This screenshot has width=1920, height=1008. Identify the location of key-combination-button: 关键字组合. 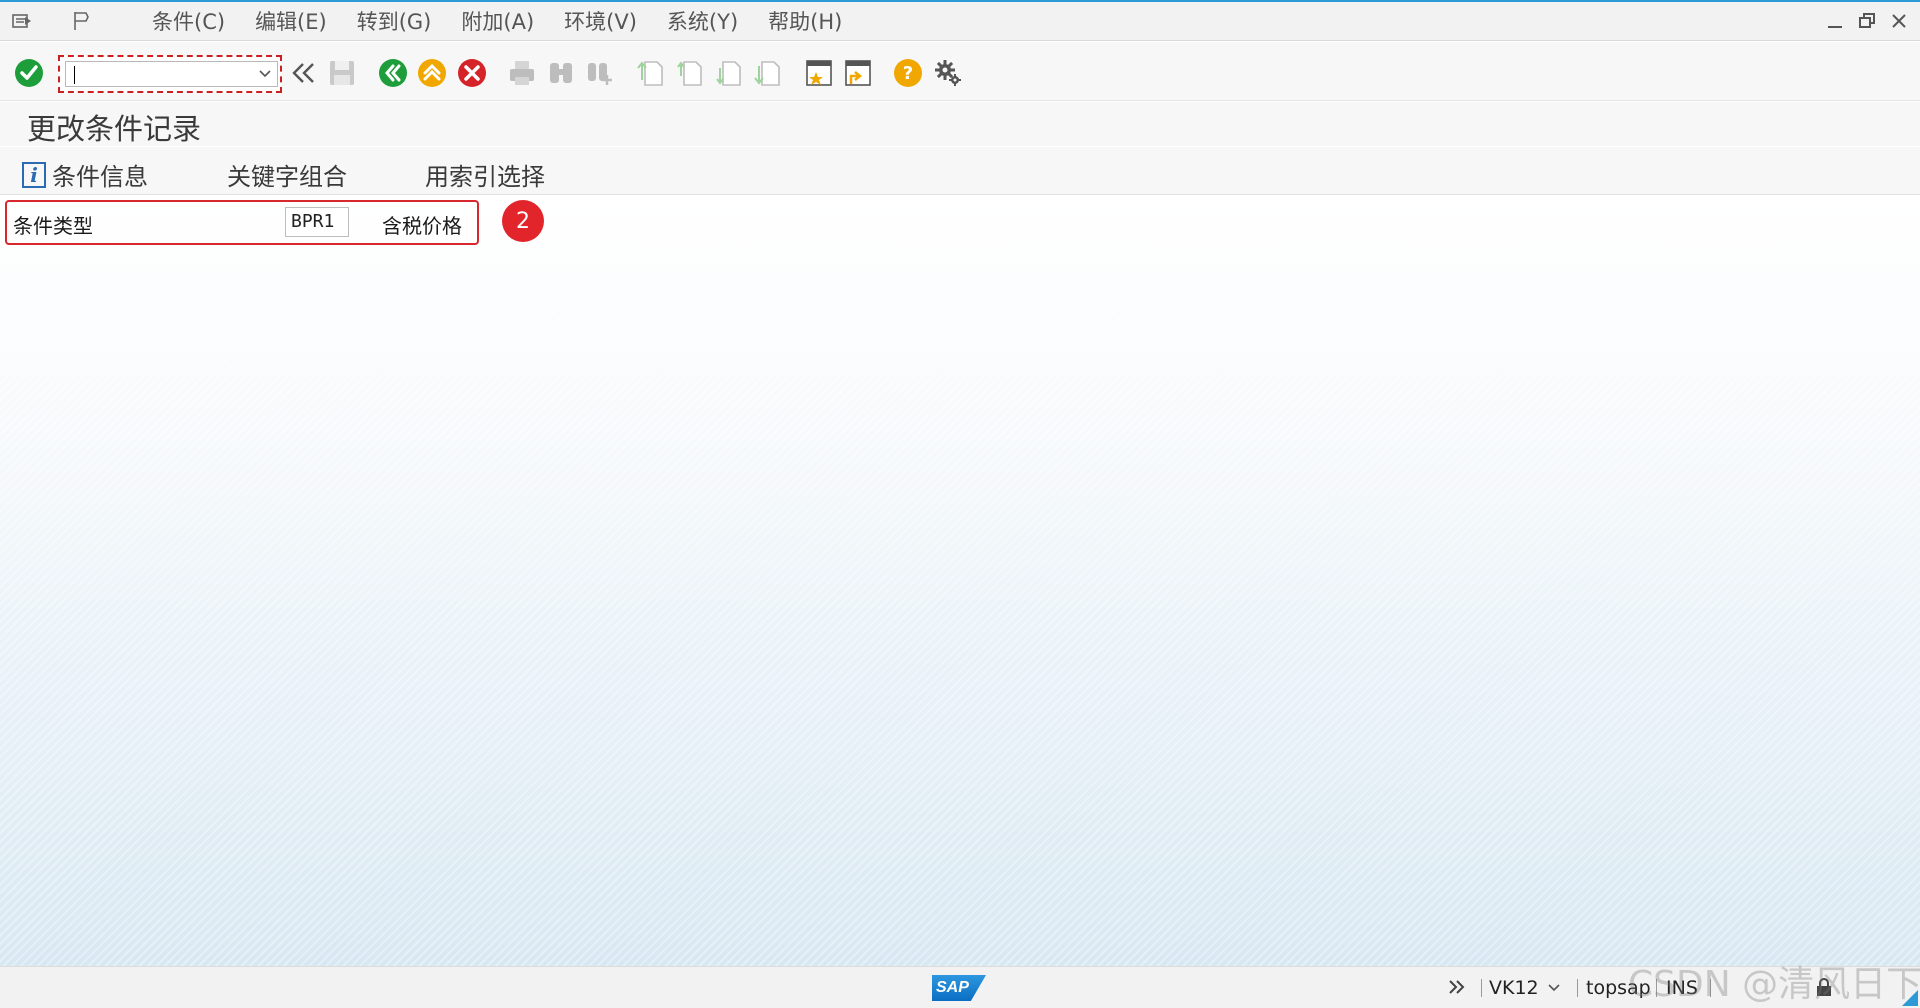
(287, 174).